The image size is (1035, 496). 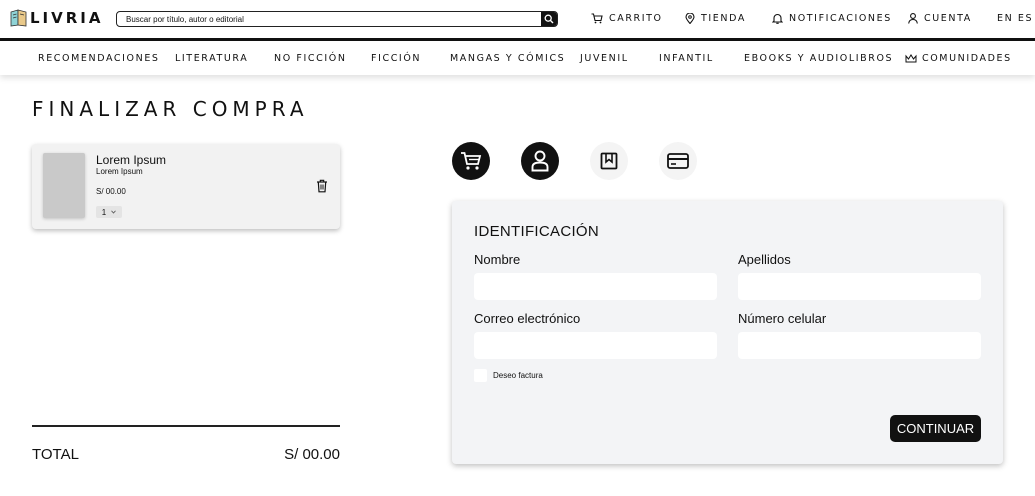 What do you see at coordinates (329, 19) in the screenshot?
I see `search-input` at bounding box center [329, 19].